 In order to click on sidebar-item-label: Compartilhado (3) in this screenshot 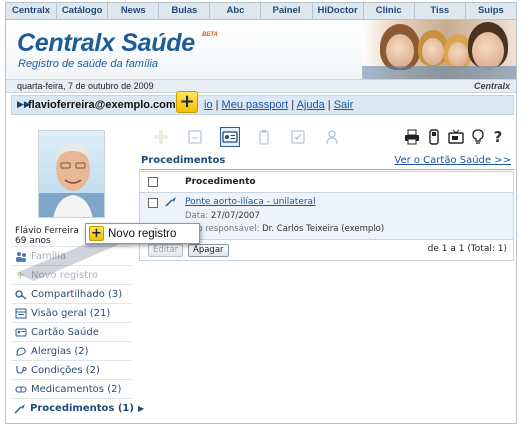, I will do `click(77, 294)`.